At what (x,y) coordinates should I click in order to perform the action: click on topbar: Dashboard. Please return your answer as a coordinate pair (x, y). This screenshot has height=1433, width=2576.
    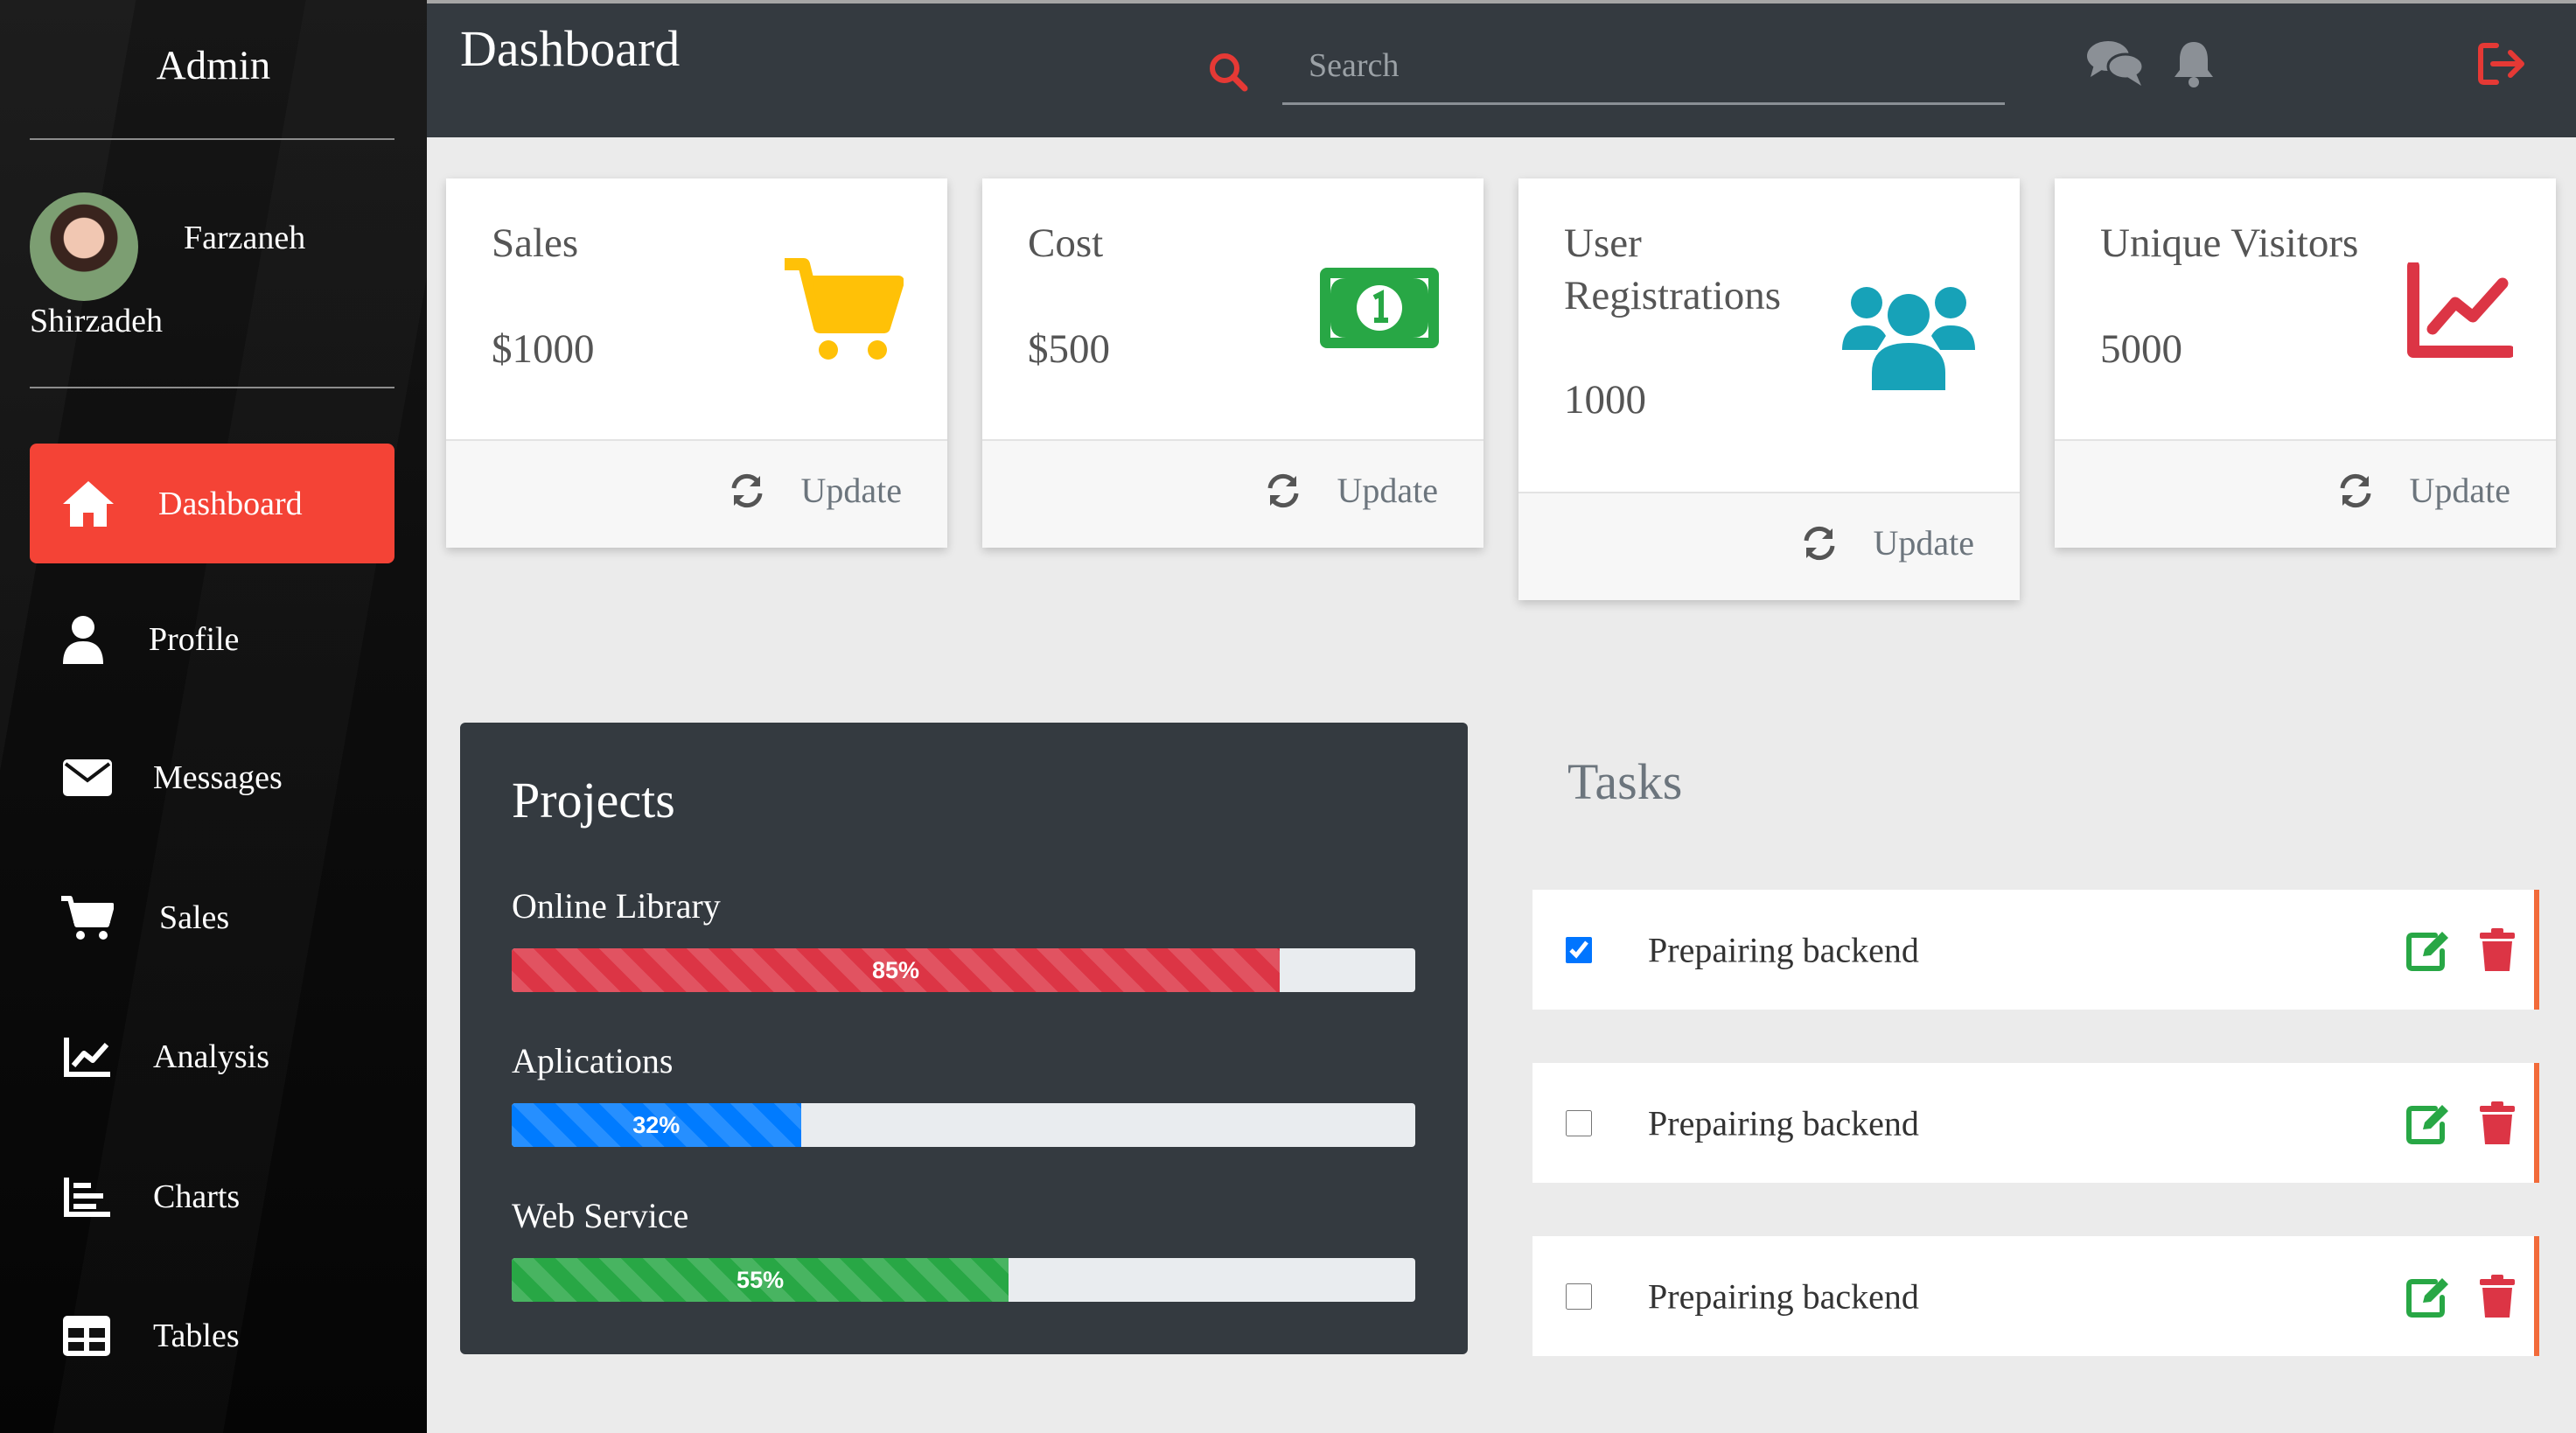
    Looking at the image, I should click on (1501, 68).